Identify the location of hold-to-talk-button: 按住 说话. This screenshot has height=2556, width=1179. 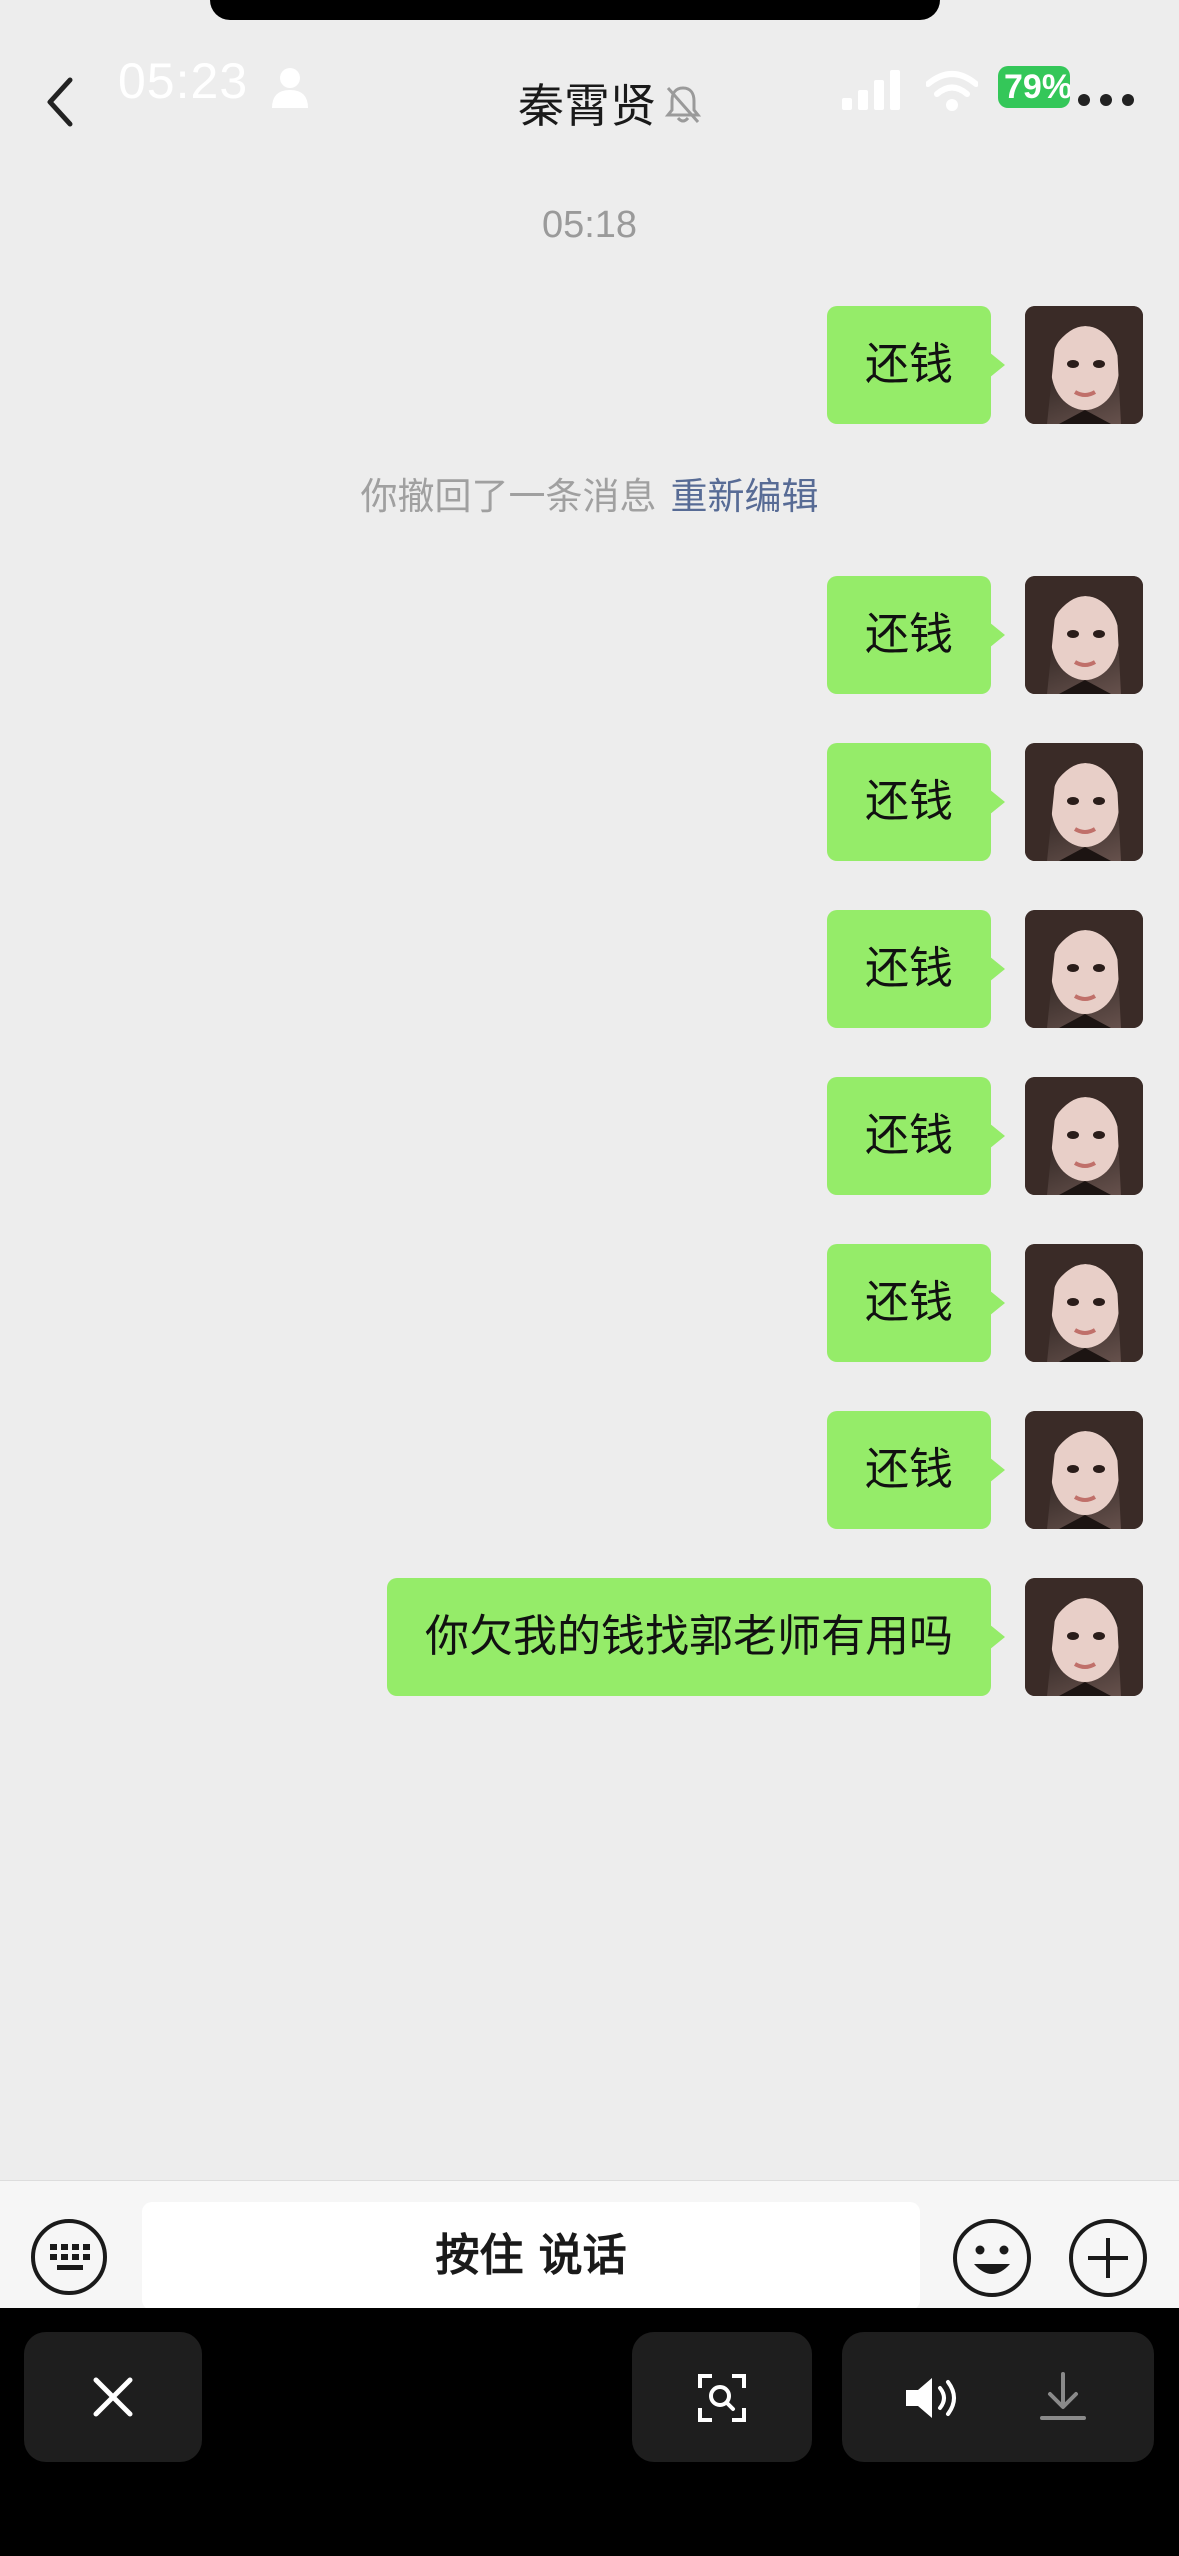
(531, 2256).